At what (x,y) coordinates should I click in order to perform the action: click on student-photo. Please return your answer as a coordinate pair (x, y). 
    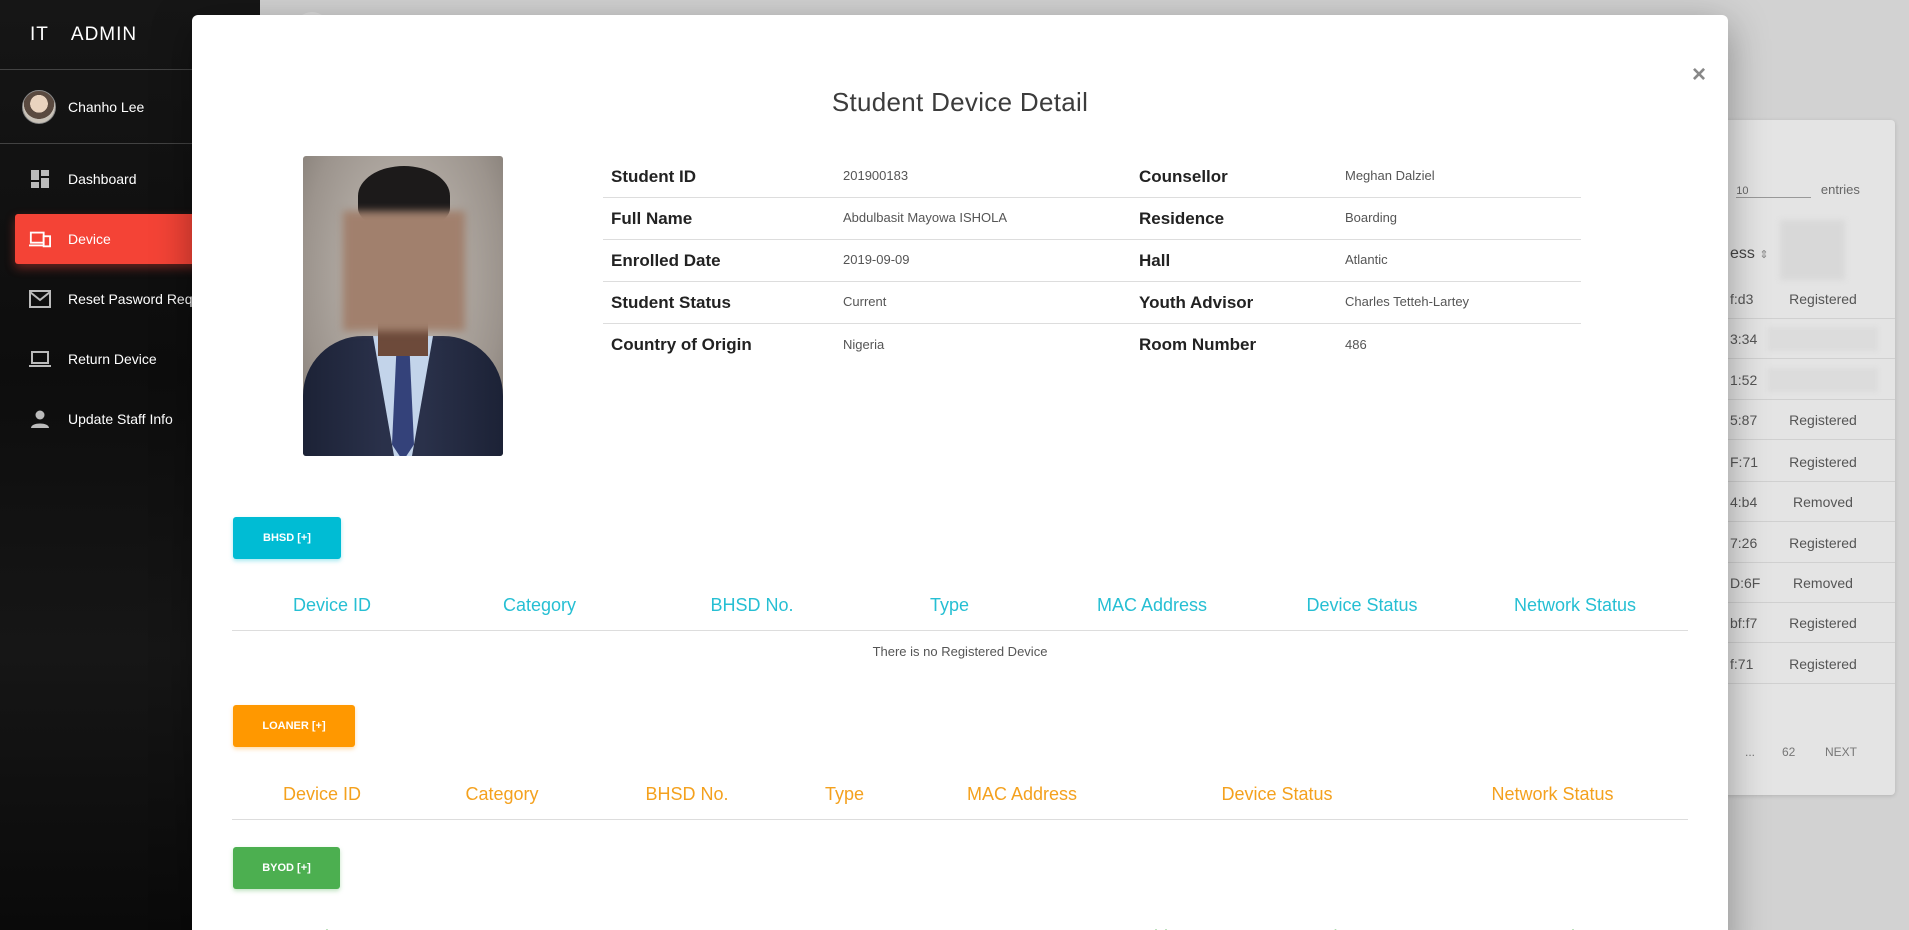
    Looking at the image, I should click on (403, 306).